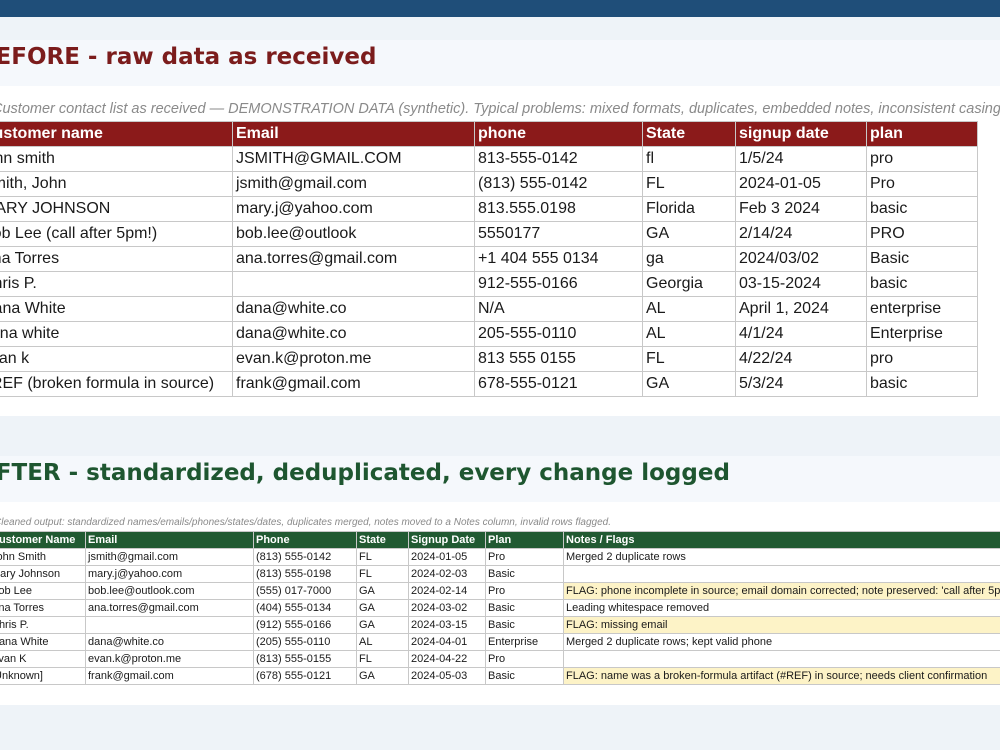 Image resolution: width=1000 pixels, height=750 pixels. Describe the element at coordinates (305, 540) in the screenshot. I see `after-col-phone: Phone` at that location.